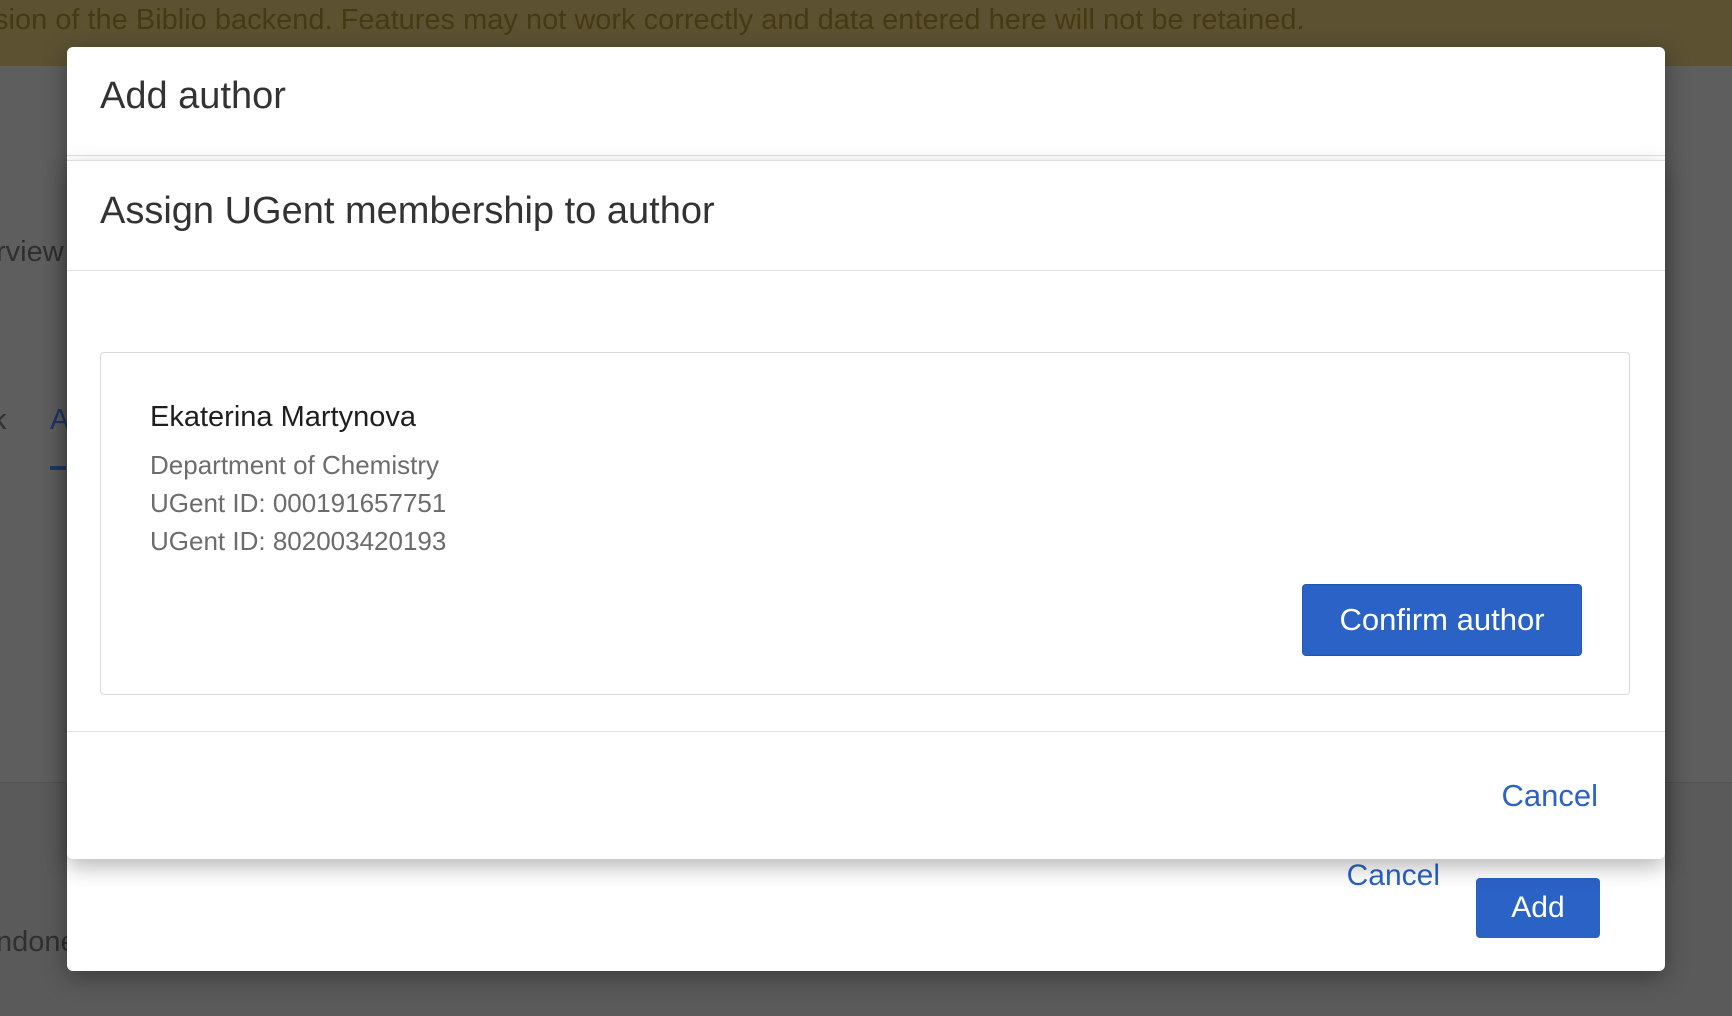  I want to click on author-ugent-id-1: UGent ID: 000191657751, so click(298, 503).